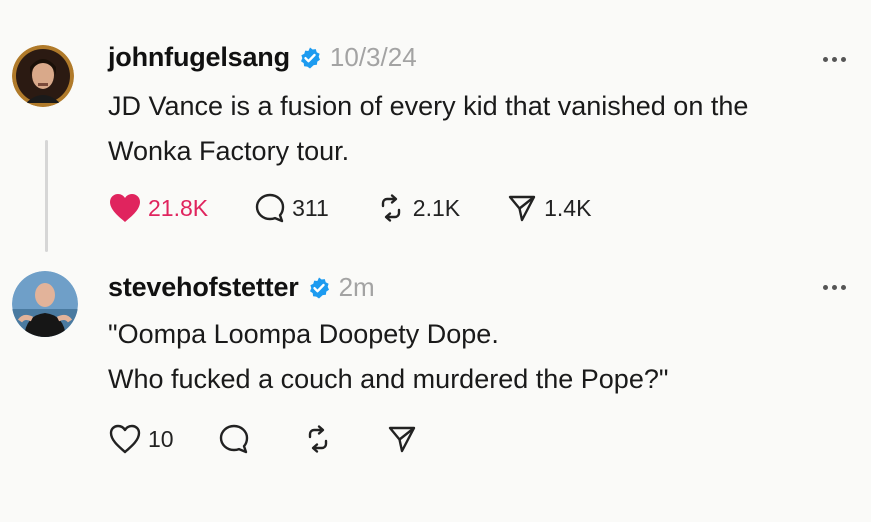  I want to click on heart-outline-icon, so click(125, 439).